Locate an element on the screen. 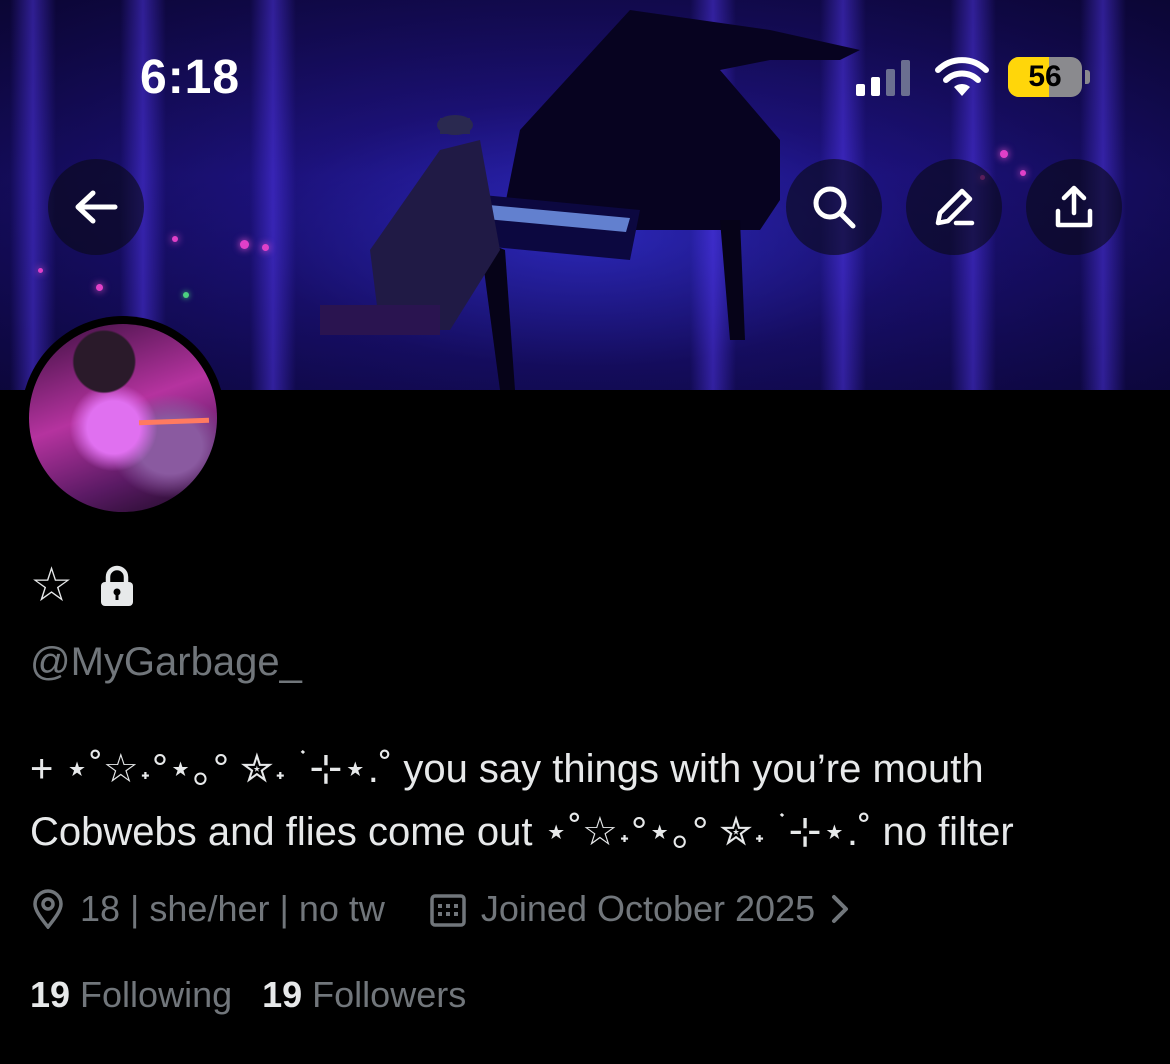 The image size is (1170, 1064). edit-button is located at coordinates (954, 207).